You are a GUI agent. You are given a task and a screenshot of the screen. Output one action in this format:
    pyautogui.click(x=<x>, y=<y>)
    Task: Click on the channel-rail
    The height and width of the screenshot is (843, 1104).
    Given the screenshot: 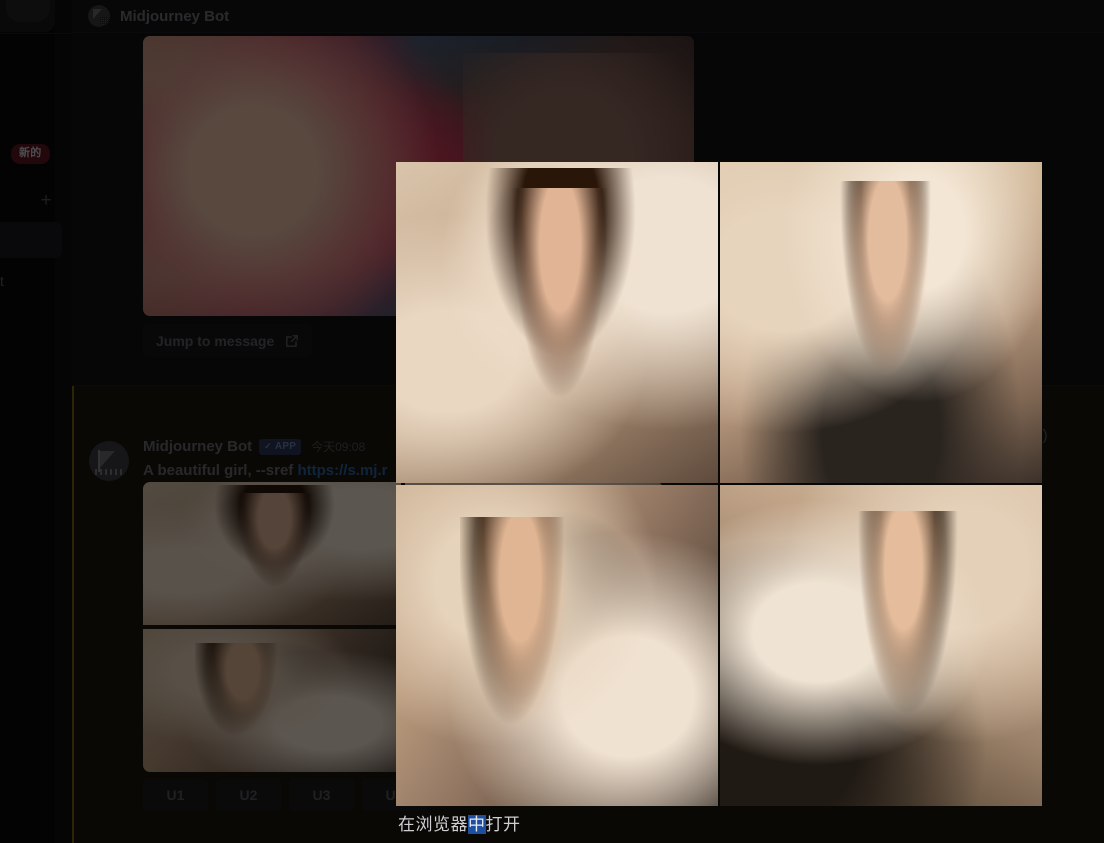 What is the action you would take?
    pyautogui.click(x=63, y=421)
    